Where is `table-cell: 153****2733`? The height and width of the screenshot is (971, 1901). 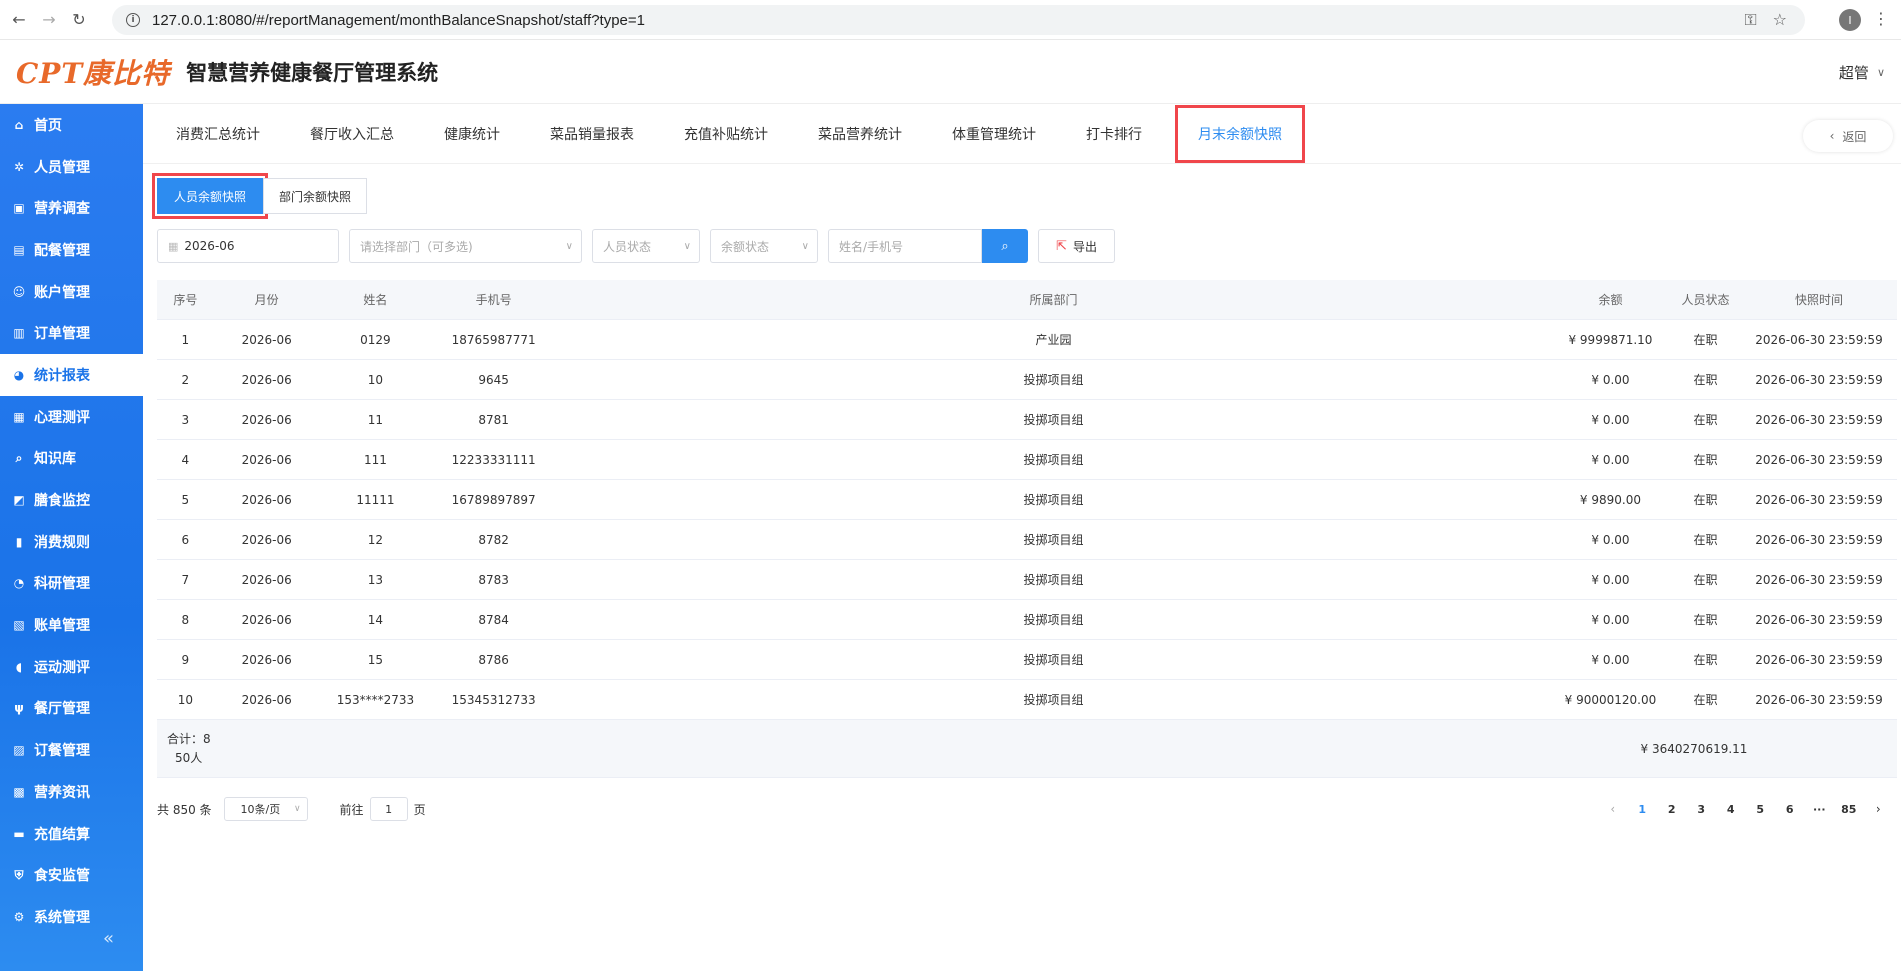
table-cell: 153****2733 is located at coordinates (375, 699).